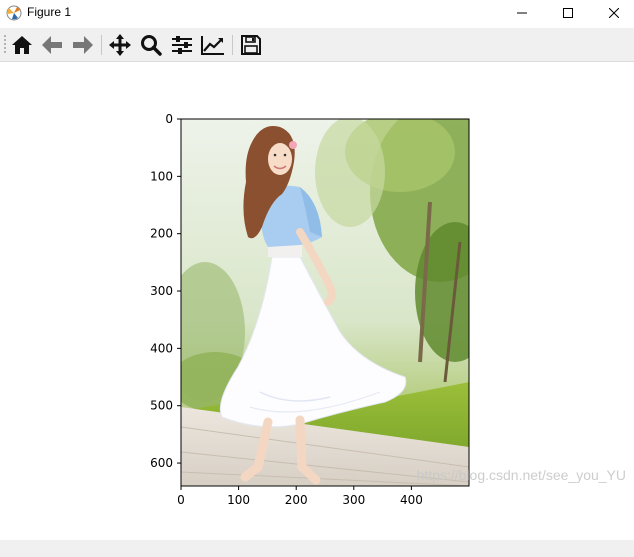  What do you see at coordinates (49, 12) in the screenshot?
I see `window-title: Figure 1` at bounding box center [49, 12].